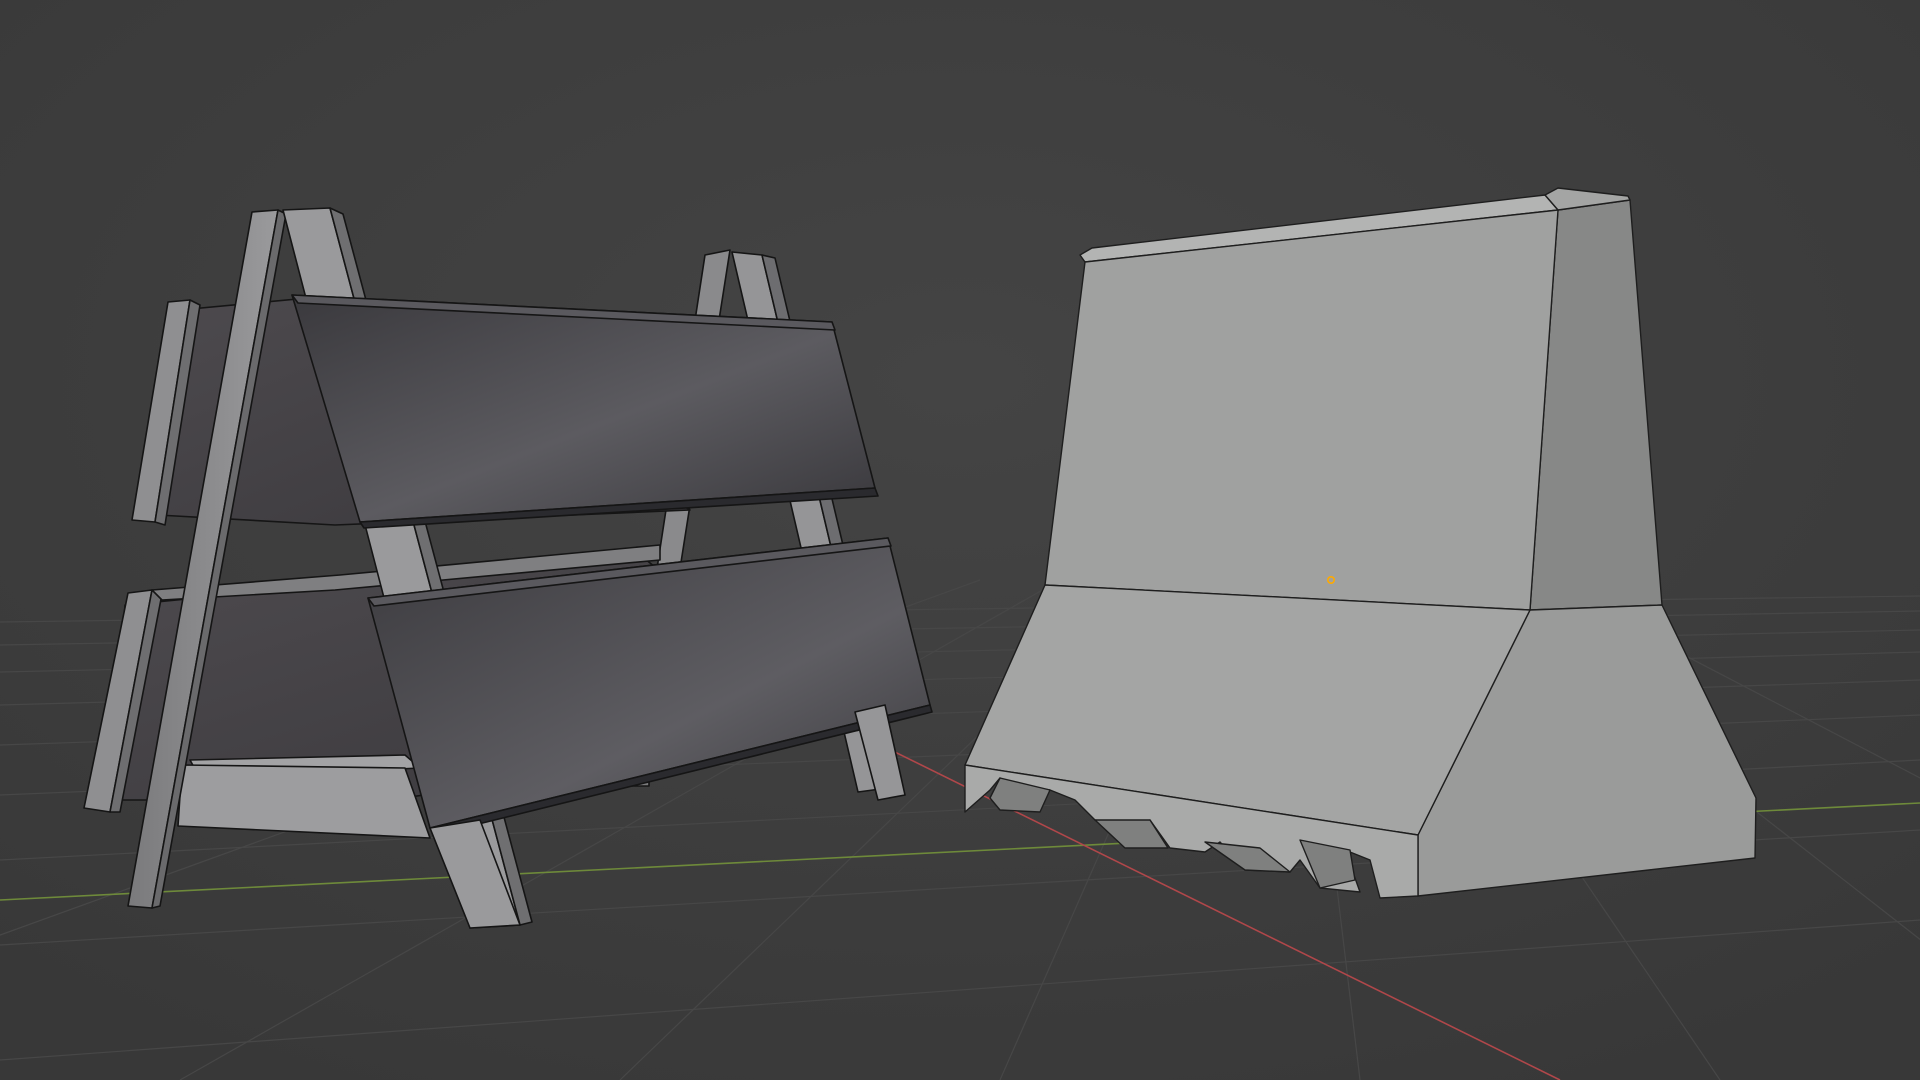 The height and width of the screenshot is (1080, 1920). I want to click on barrier-front-upper, so click(1301, 410).